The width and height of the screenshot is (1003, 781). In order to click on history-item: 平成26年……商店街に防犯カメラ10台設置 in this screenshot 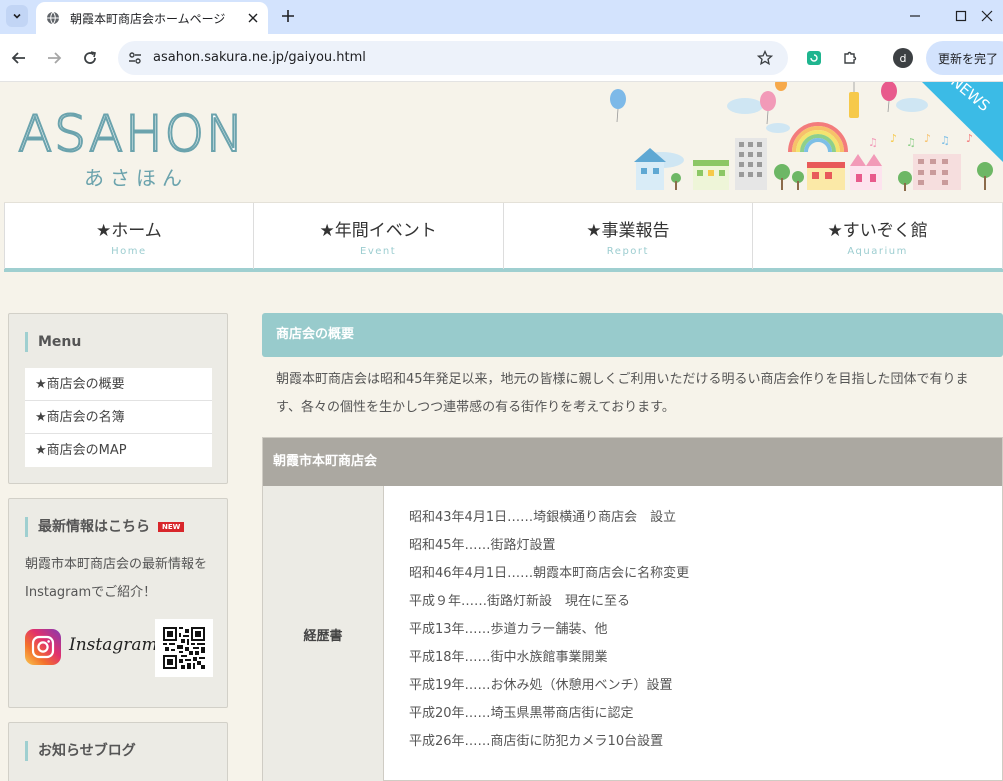, I will do `click(536, 741)`.